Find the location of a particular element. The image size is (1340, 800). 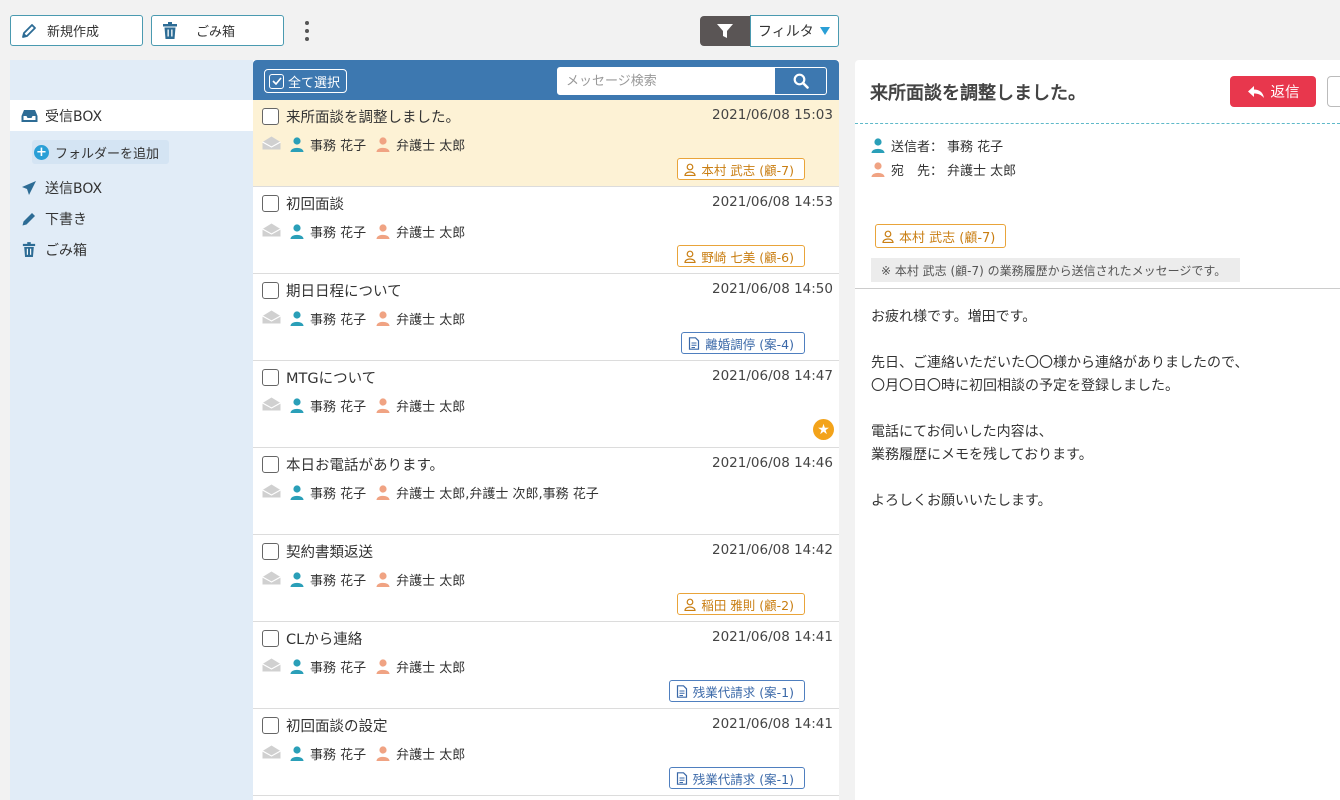

tag-label: 稲田 雅則 (顧-2) is located at coordinates (747, 605).